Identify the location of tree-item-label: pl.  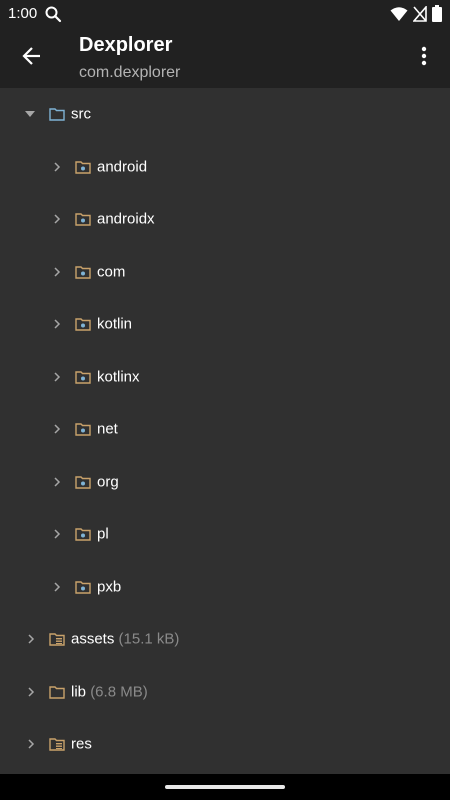
(103, 534).